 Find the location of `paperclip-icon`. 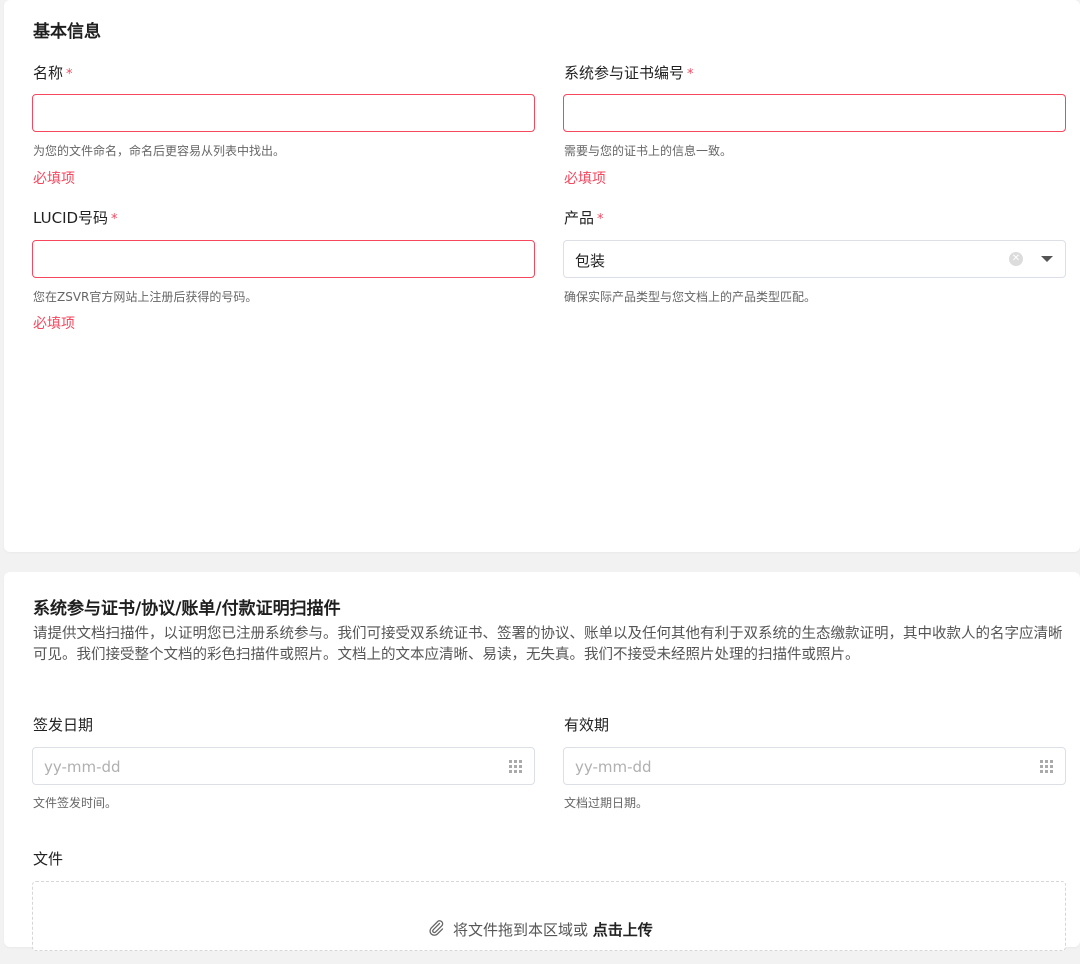

paperclip-icon is located at coordinates (436, 928).